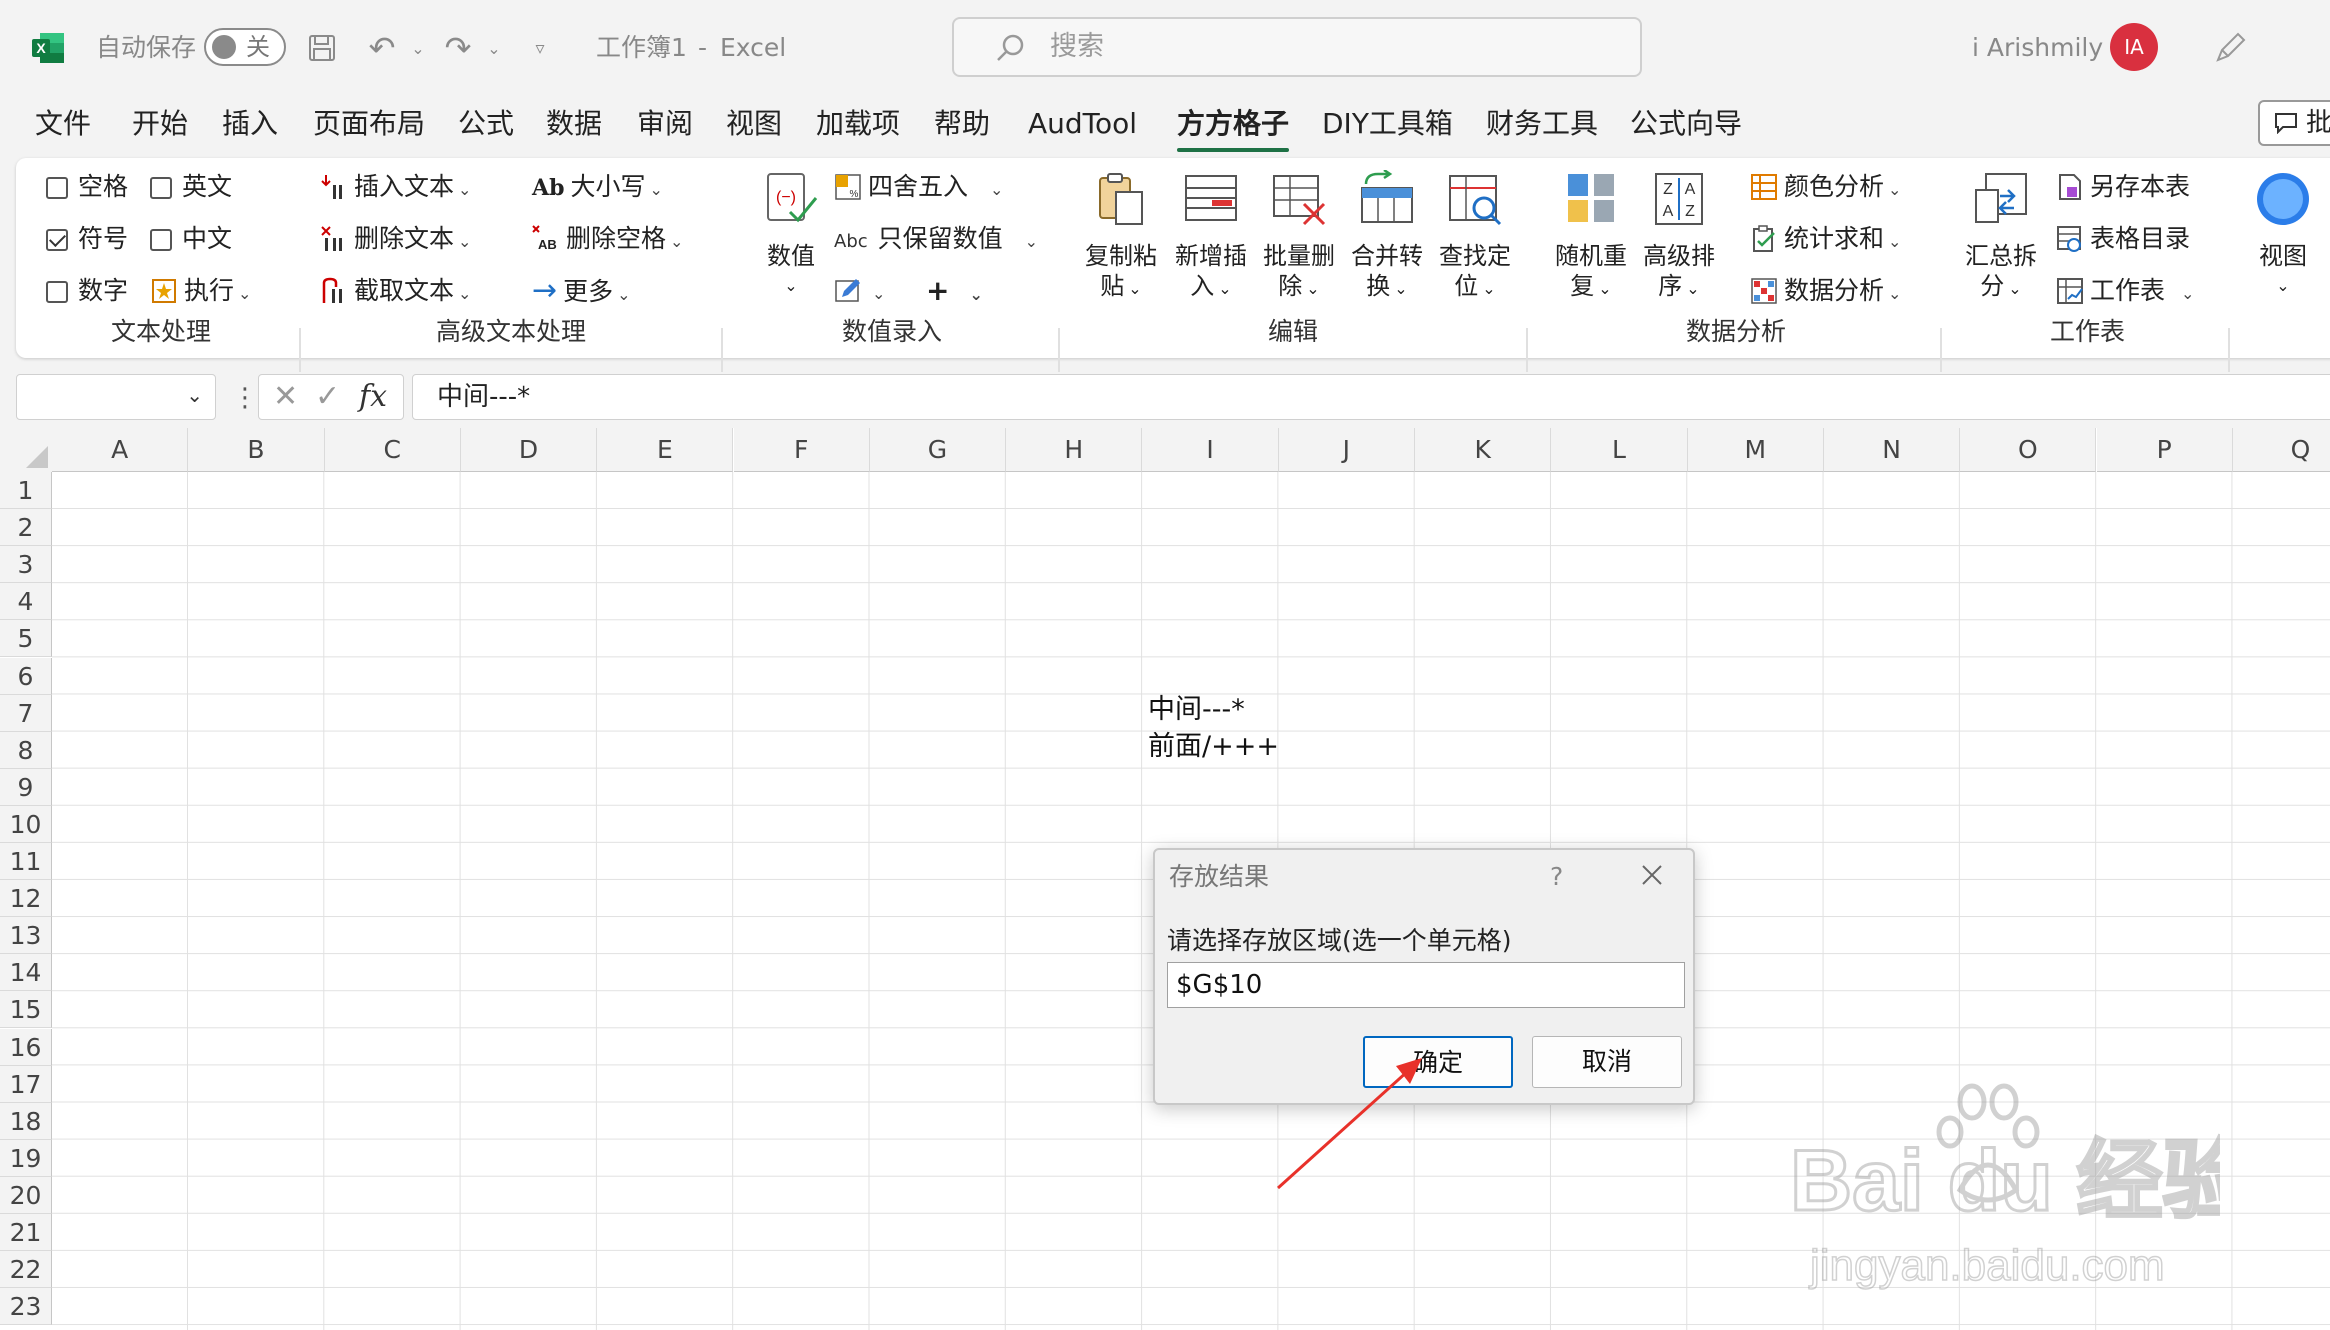  Describe the element at coordinates (1679, 237) in the screenshot. I see `advanced-sort-button: ZAAZ 高级排 序 ⌄` at that location.